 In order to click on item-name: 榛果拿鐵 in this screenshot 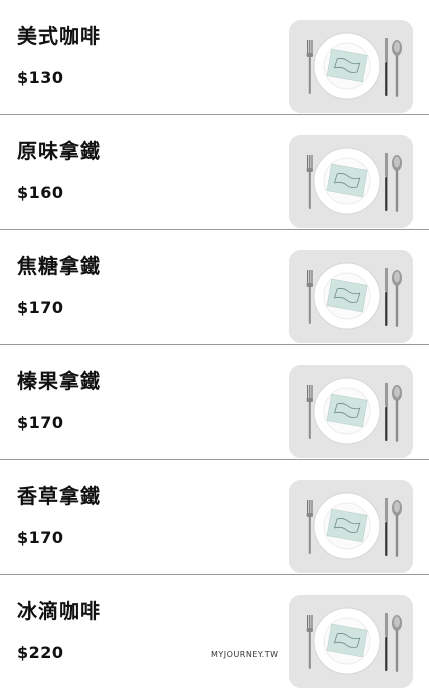, I will do `click(59, 381)`.